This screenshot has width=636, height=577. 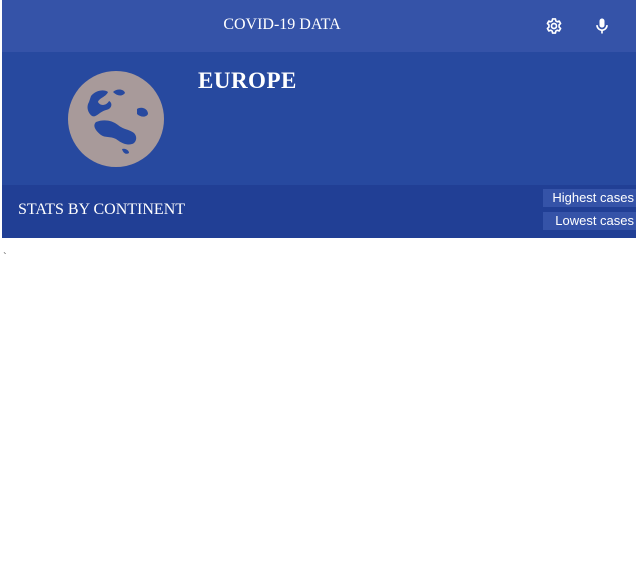 What do you see at coordinates (282, 24) in the screenshot?
I see `app-title: COVID-19 DATA` at bounding box center [282, 24].